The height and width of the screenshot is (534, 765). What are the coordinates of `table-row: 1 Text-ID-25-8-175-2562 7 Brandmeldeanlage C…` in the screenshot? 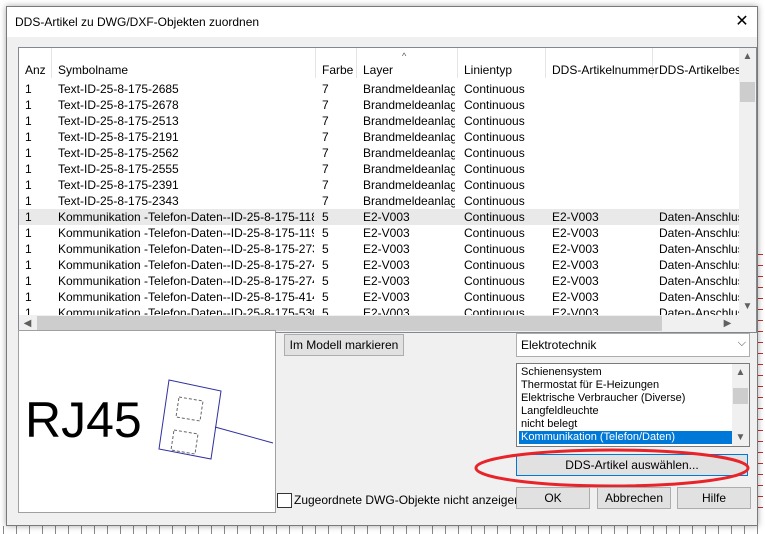 It's located at (379, 153).